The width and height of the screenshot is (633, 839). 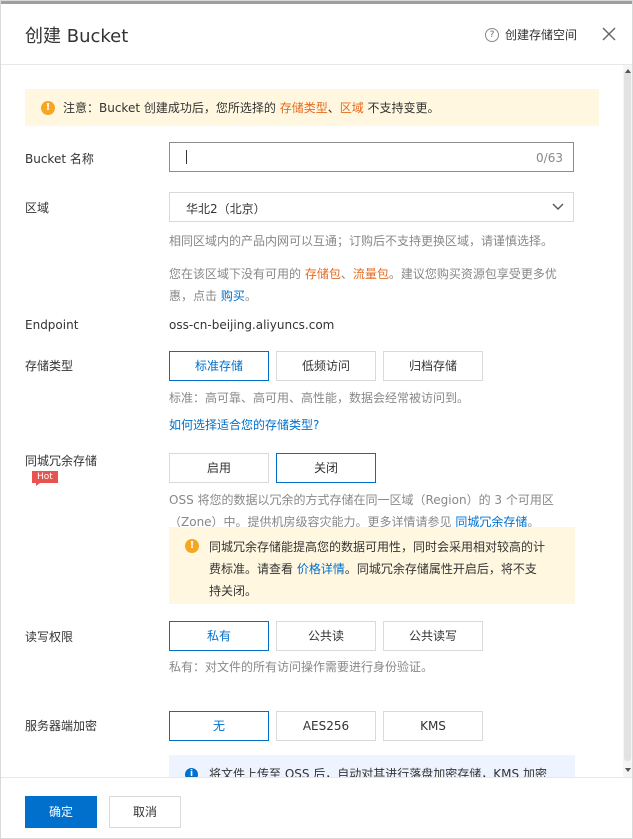 I want to click on storage-class-archive-button: 归档存储, so click(x=433, y=366).